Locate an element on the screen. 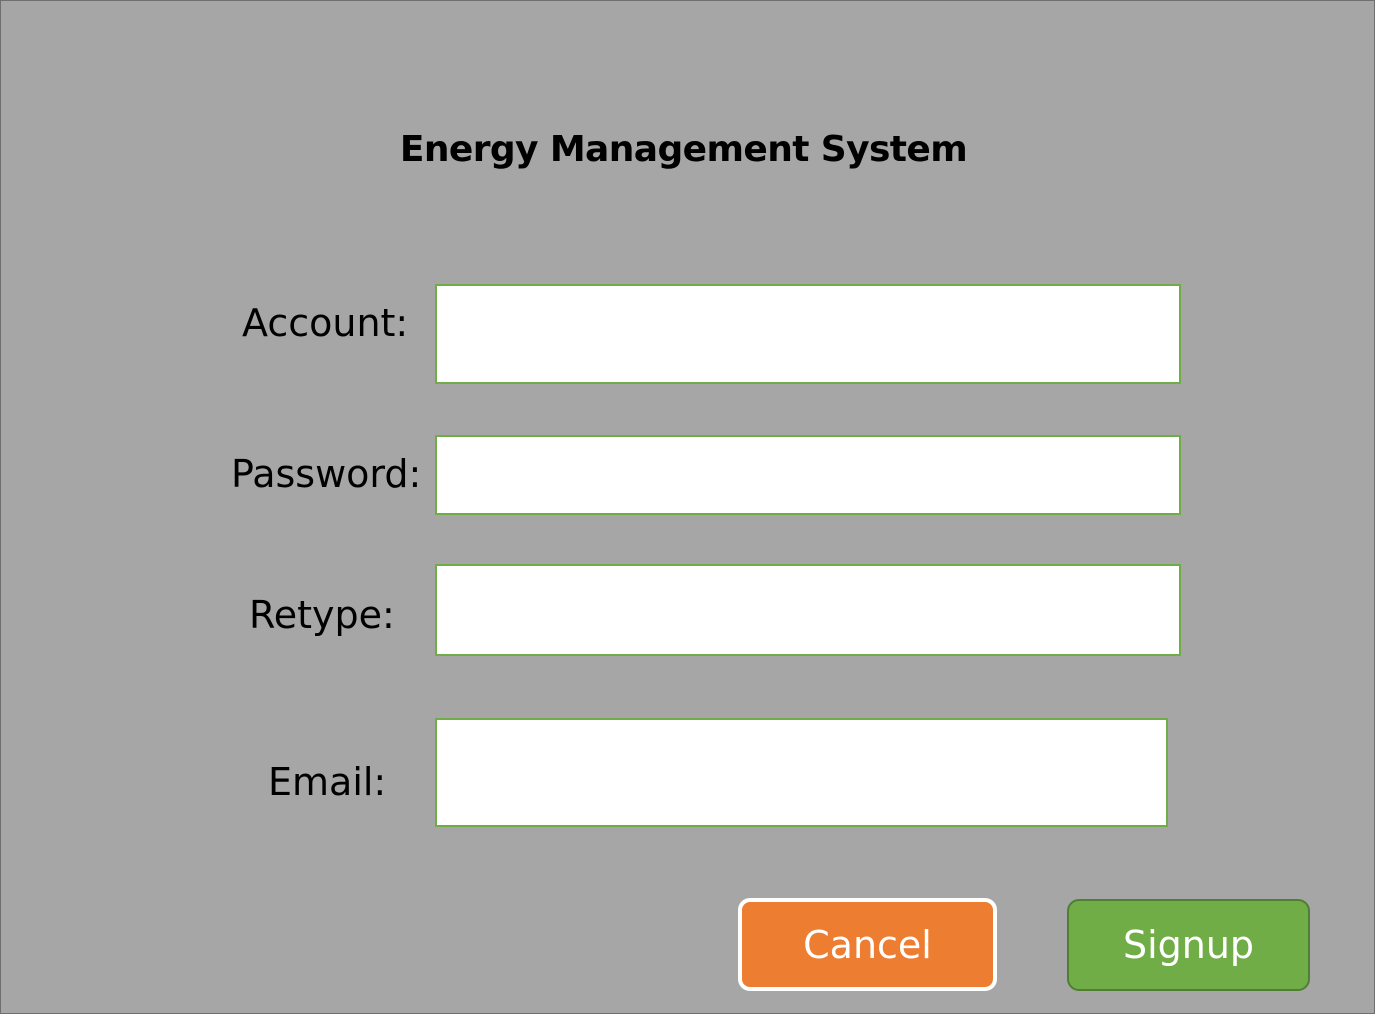 Image resolution: width=1375 pixels, height=1014 pixels. password-label: Password: is located at coordinates (326, 474).